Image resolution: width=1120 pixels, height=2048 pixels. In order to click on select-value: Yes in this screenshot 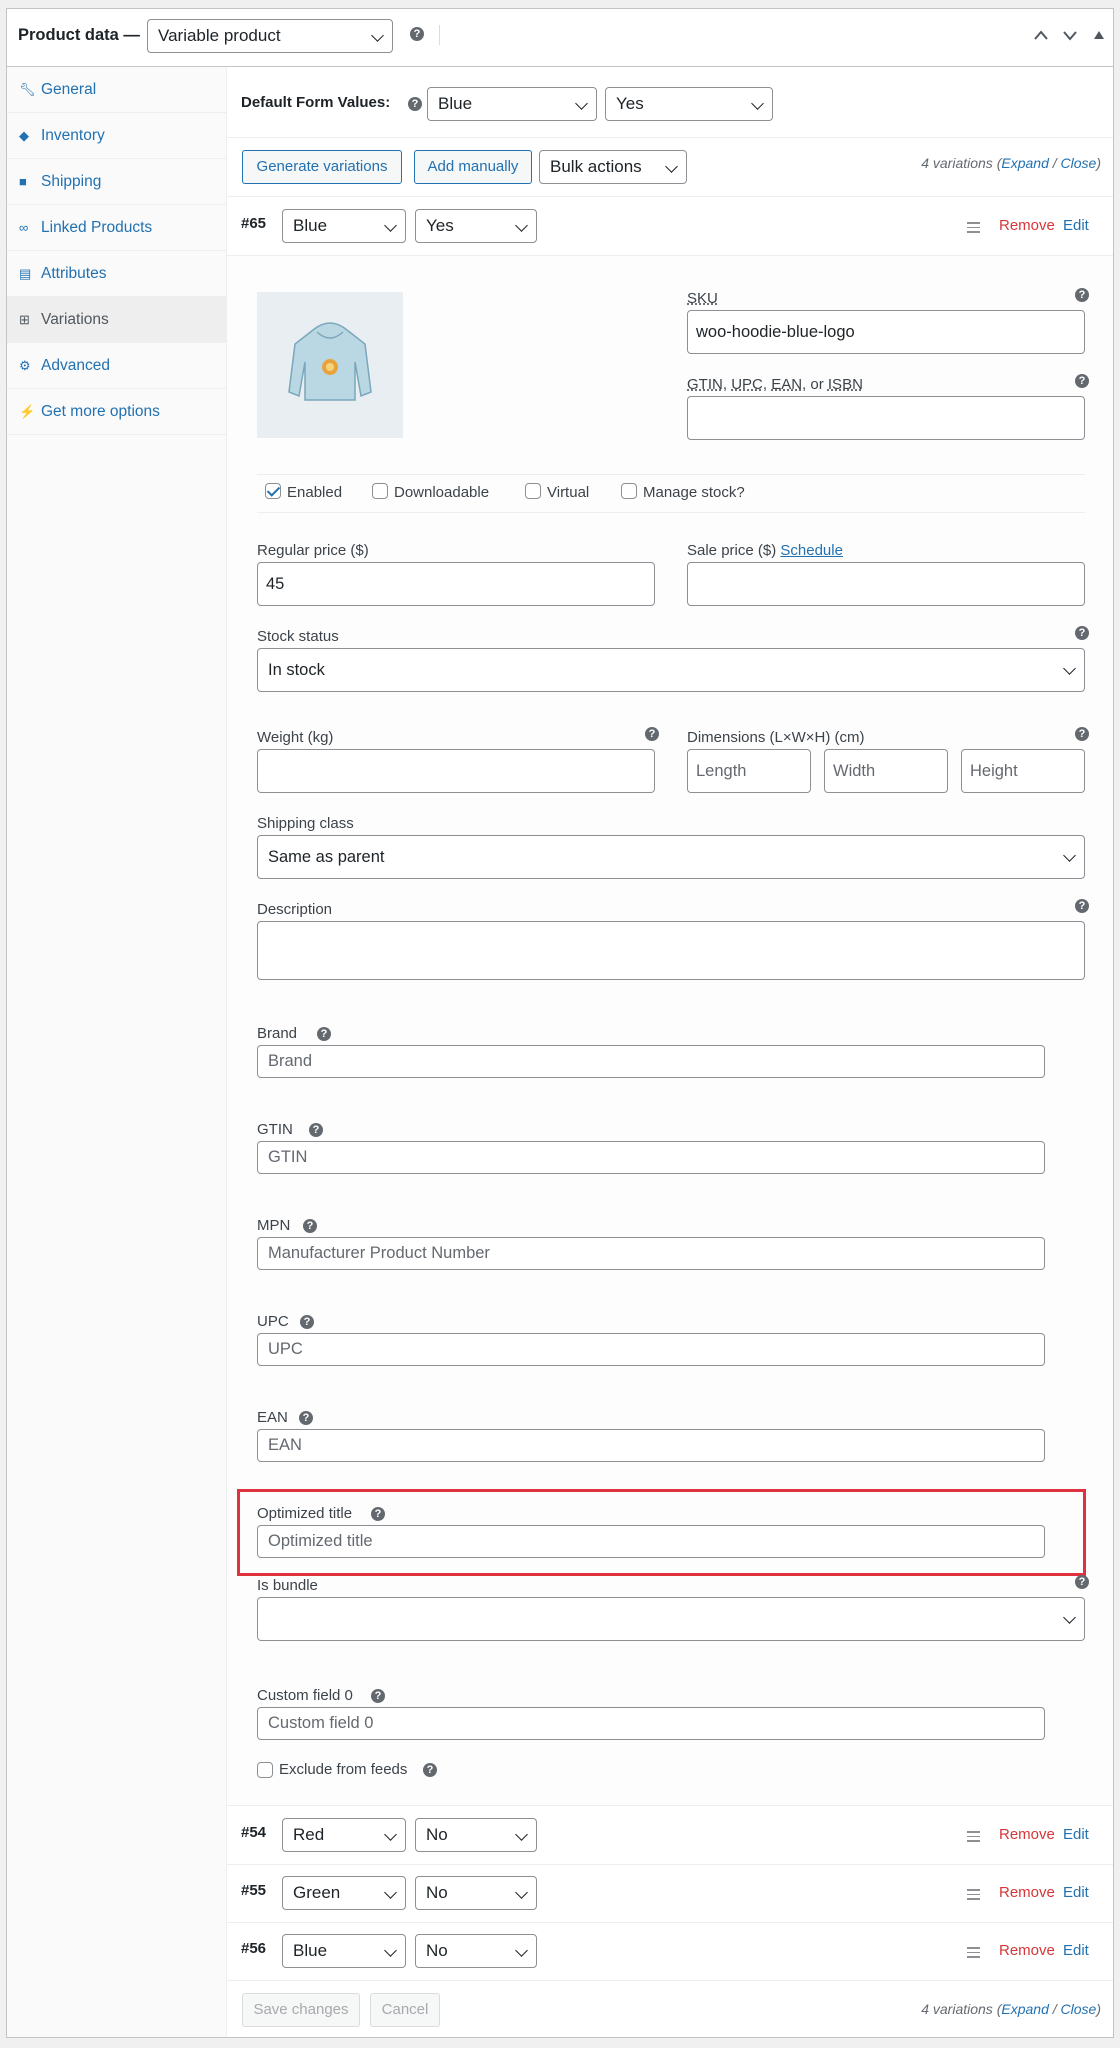, I will do `click(440, 225)`.